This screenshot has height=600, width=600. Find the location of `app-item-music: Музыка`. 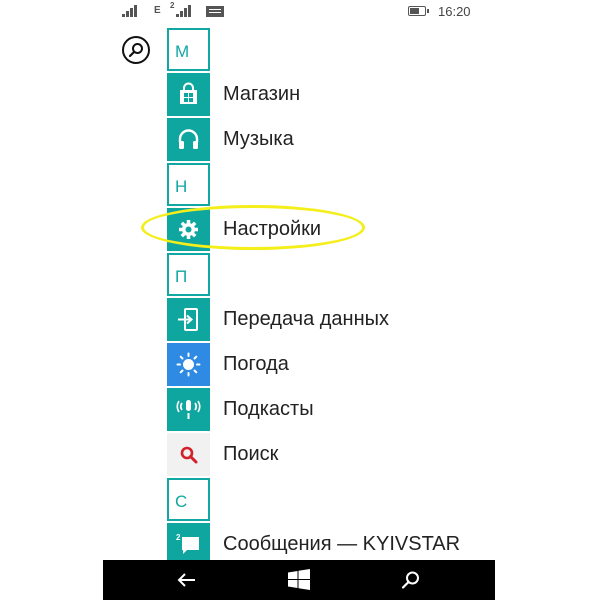

app-item-music: Музыка is located at coordinates (331, 139).